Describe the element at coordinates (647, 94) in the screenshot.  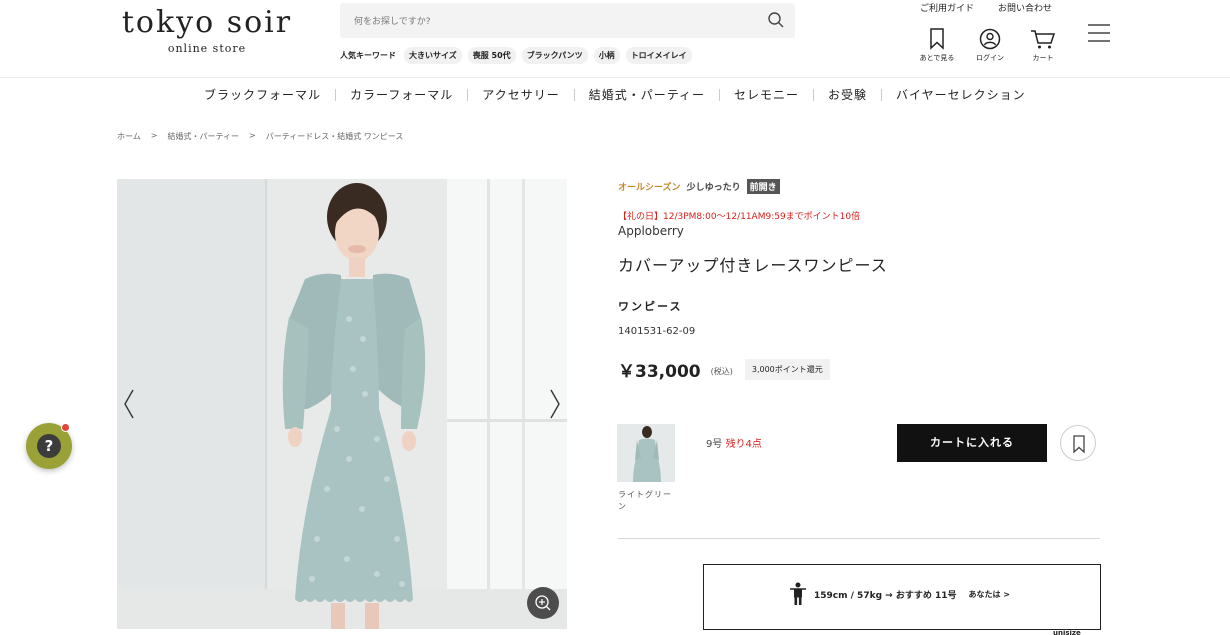
I see `nav-item-wedding-party: 結婚式・パーティー` at that location.